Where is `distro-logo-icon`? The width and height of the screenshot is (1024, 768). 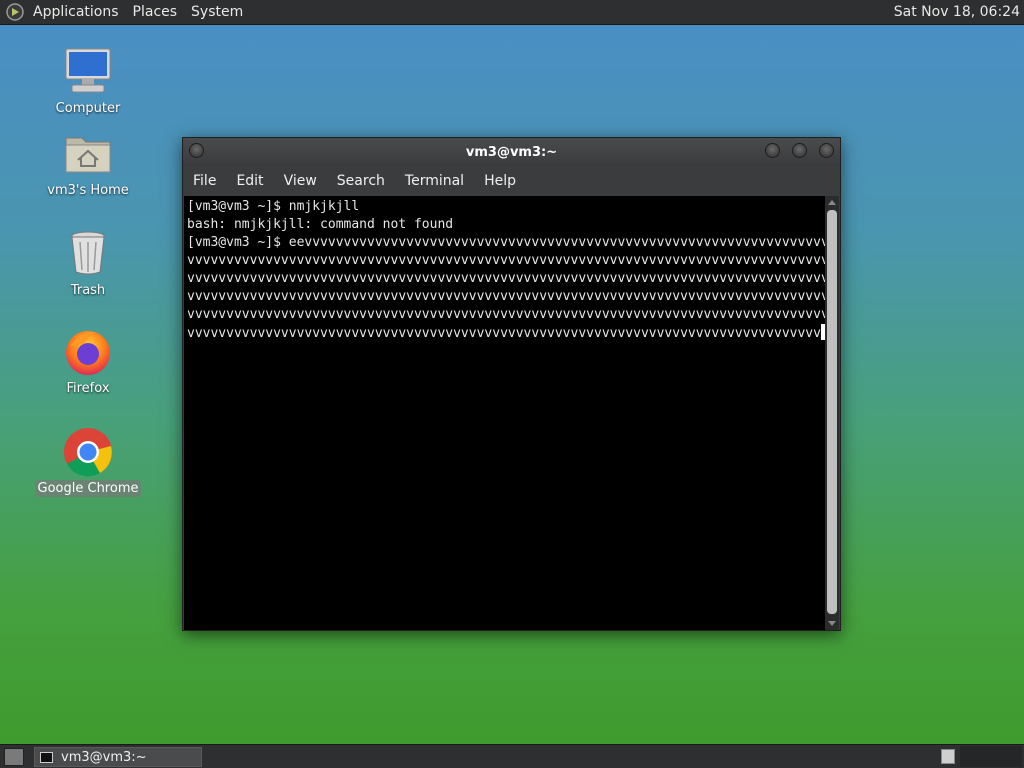 distro-logo-icon is located at coordinates (15, 12).